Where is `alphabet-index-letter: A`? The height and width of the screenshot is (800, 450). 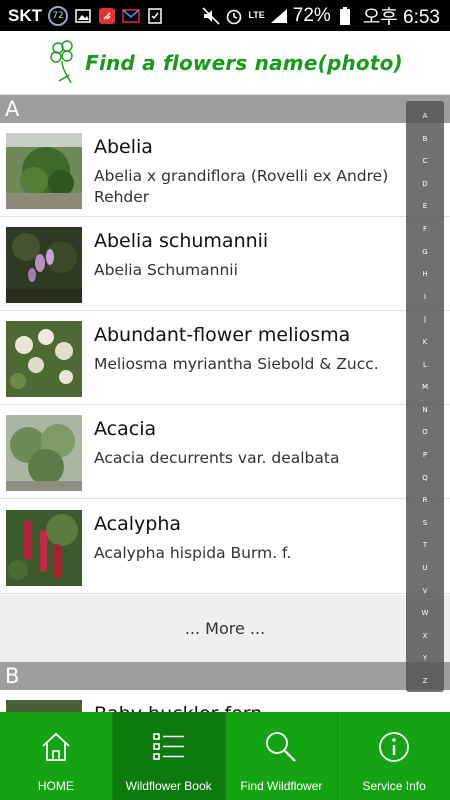 alphabet-index-letter: A is located at coordinates (425, 116).